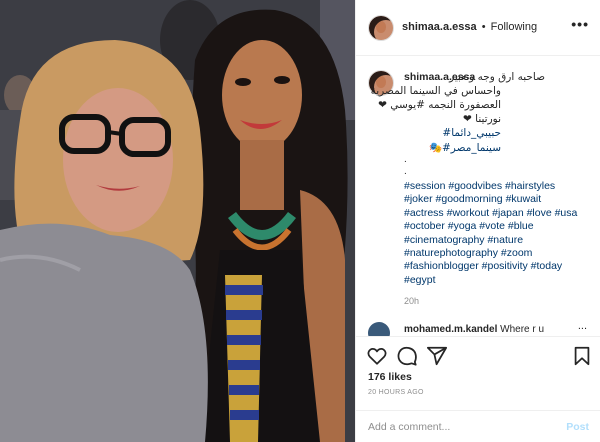 This screenshot has width=600, height=442. What do you see at coordinates (396, 392) in the screenshot?
I see `post-timestamp: 20 HOURS AGO` at bounding box center [396, 392].